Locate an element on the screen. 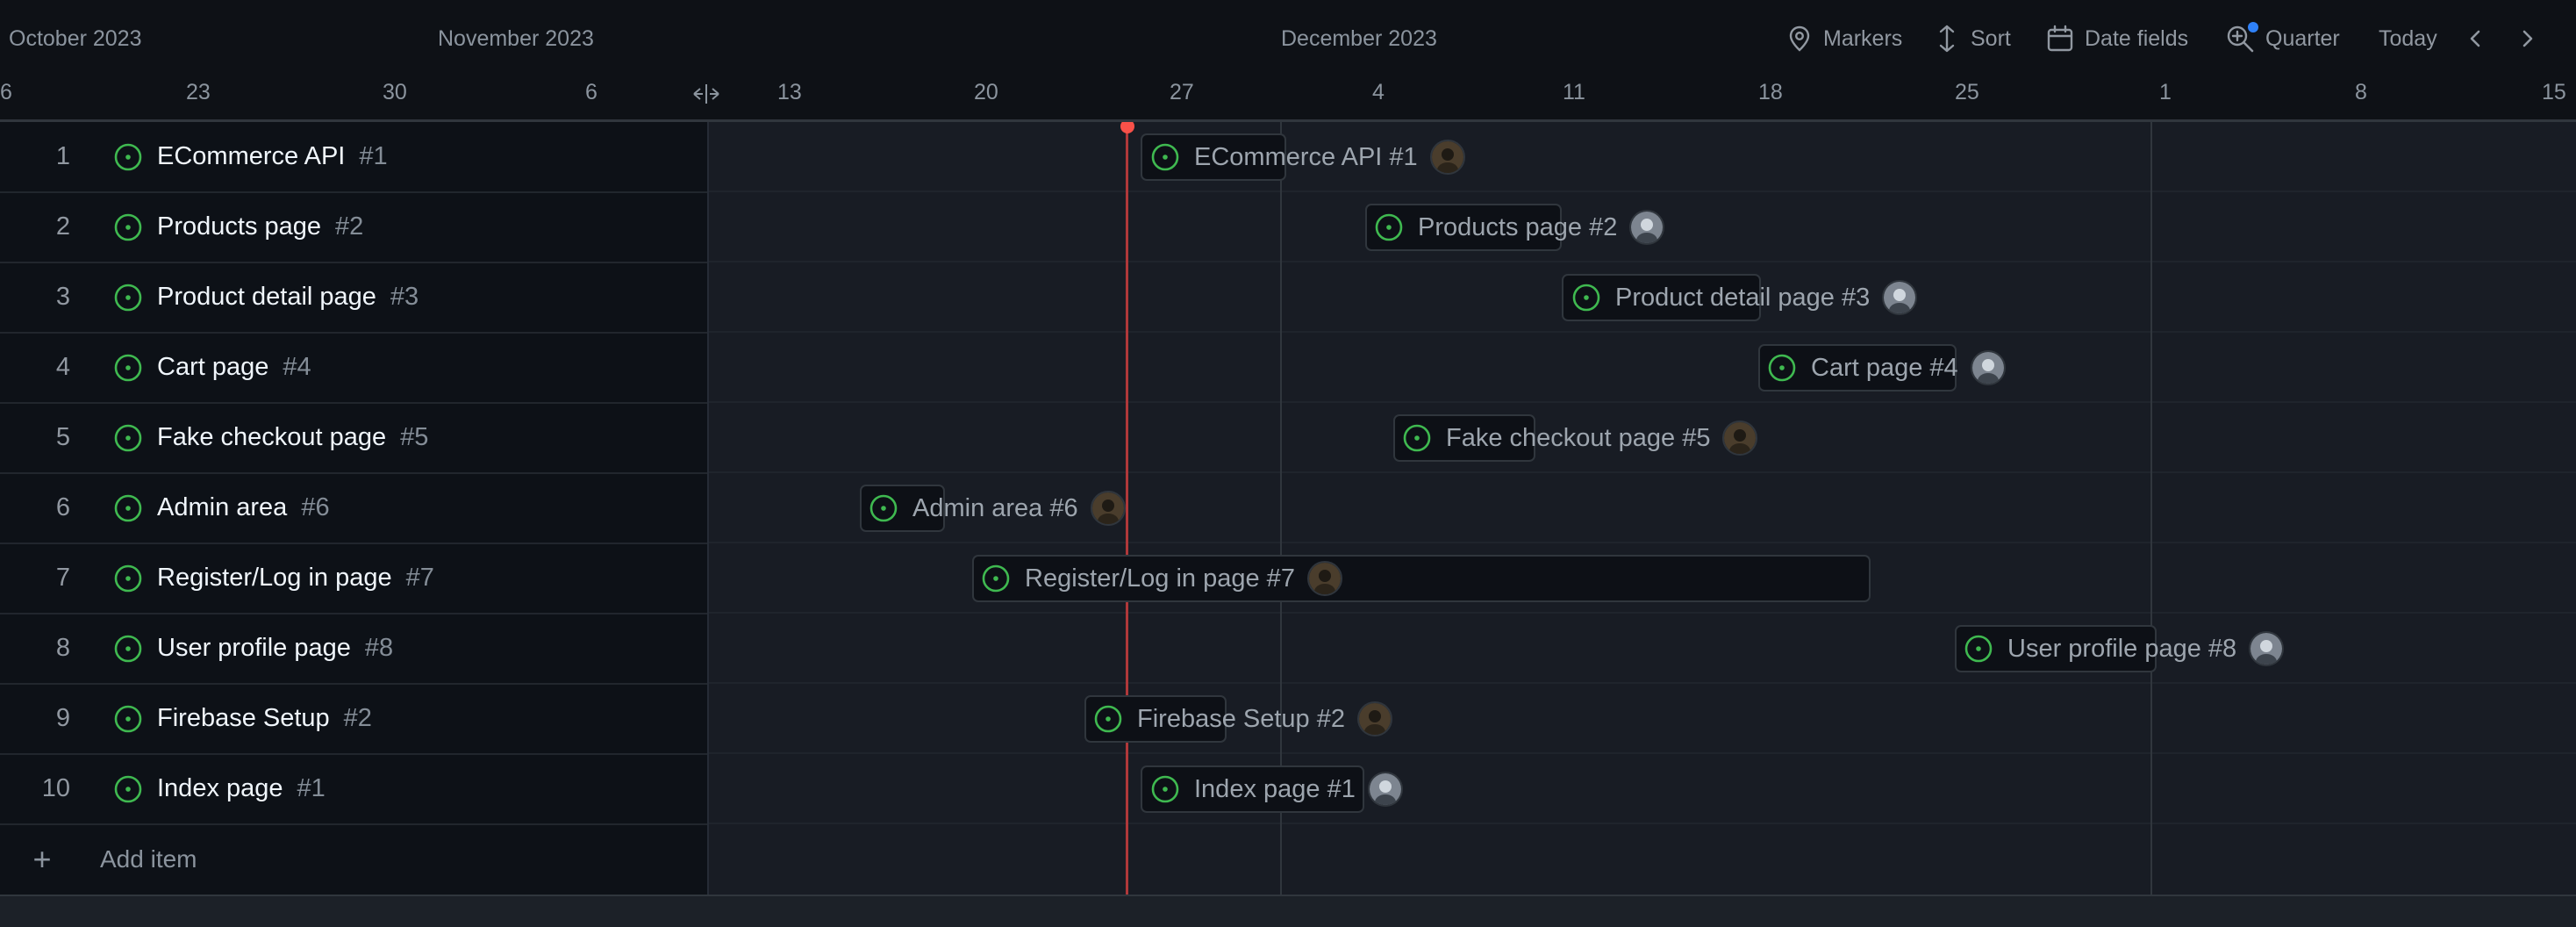 Image resolution: width=2576 pixels, height=927 pixels. timeline-bar-label: User profile page #8 is located at coordinates (2124, 648).